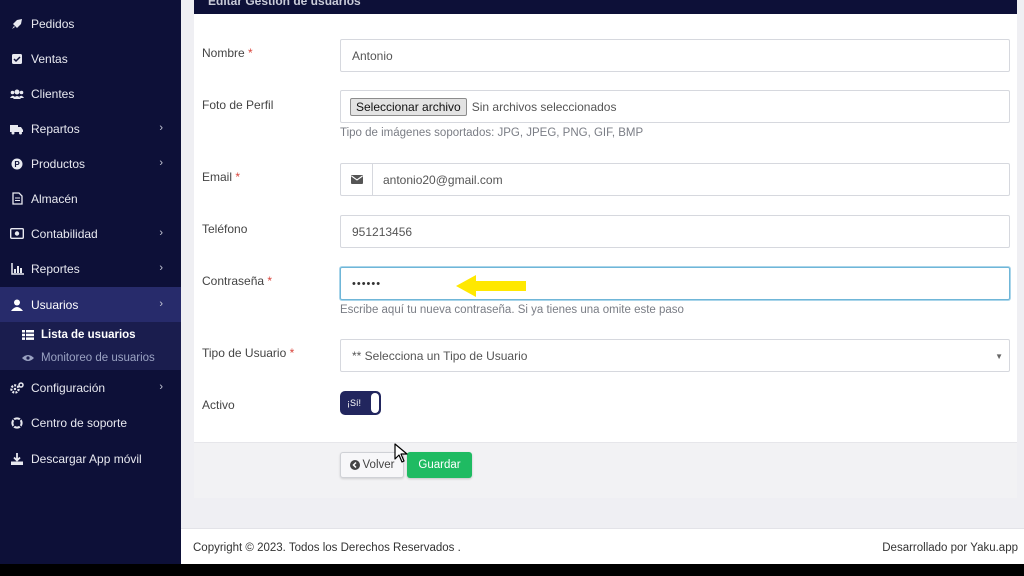 This screenshot has height=576, width=1024. What do you see at coordinates (675, 55) in the screenshot?
I see `nombre-input: Antonio` at bounding box center [675, 55].